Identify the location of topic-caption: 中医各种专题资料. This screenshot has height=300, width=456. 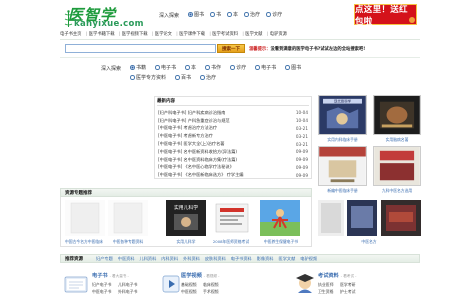
(128, 242).